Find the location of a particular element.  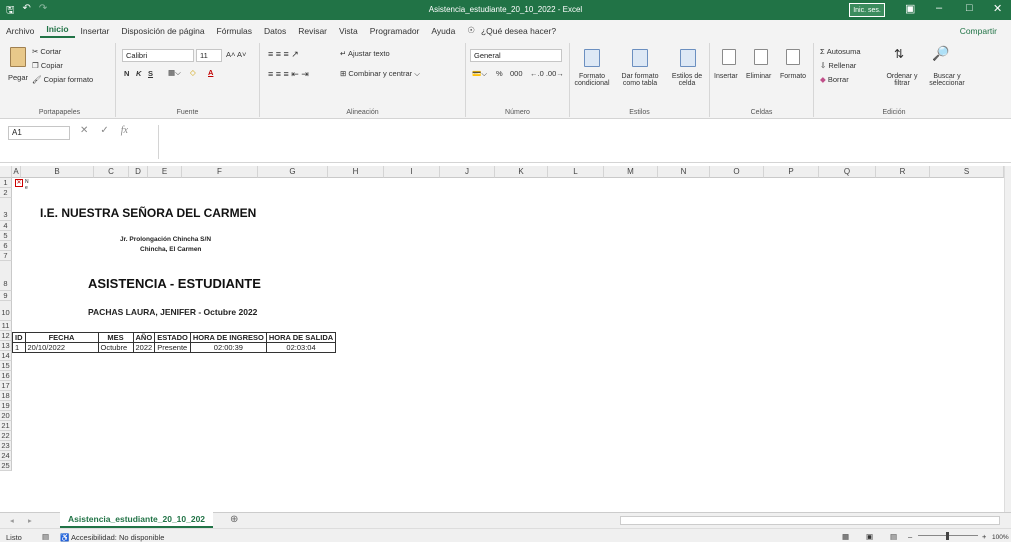

restore-icon: □ is located at coordinates (969, 8).